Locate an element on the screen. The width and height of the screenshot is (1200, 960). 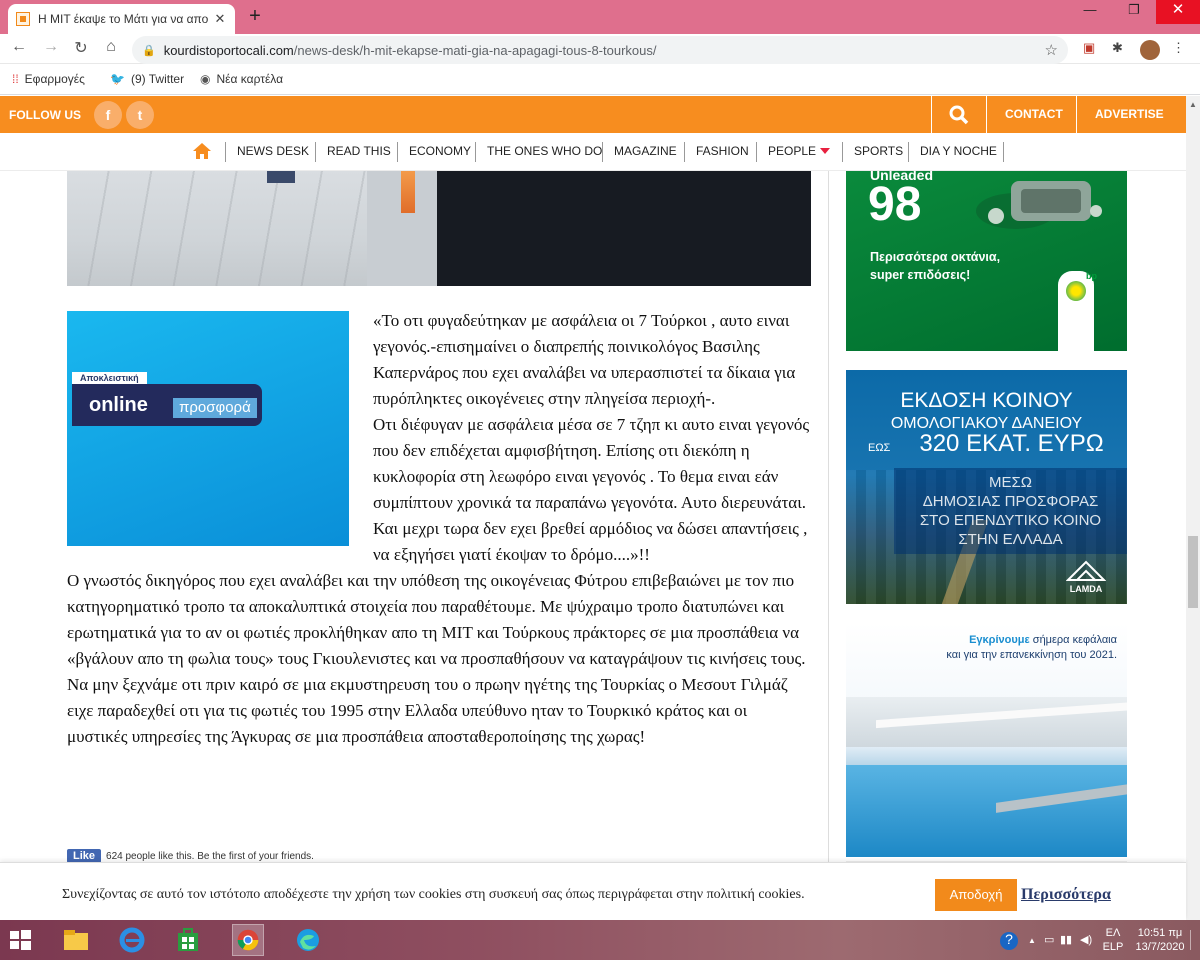
nav-people: PEOPLE is located at coordinates (792, 151).